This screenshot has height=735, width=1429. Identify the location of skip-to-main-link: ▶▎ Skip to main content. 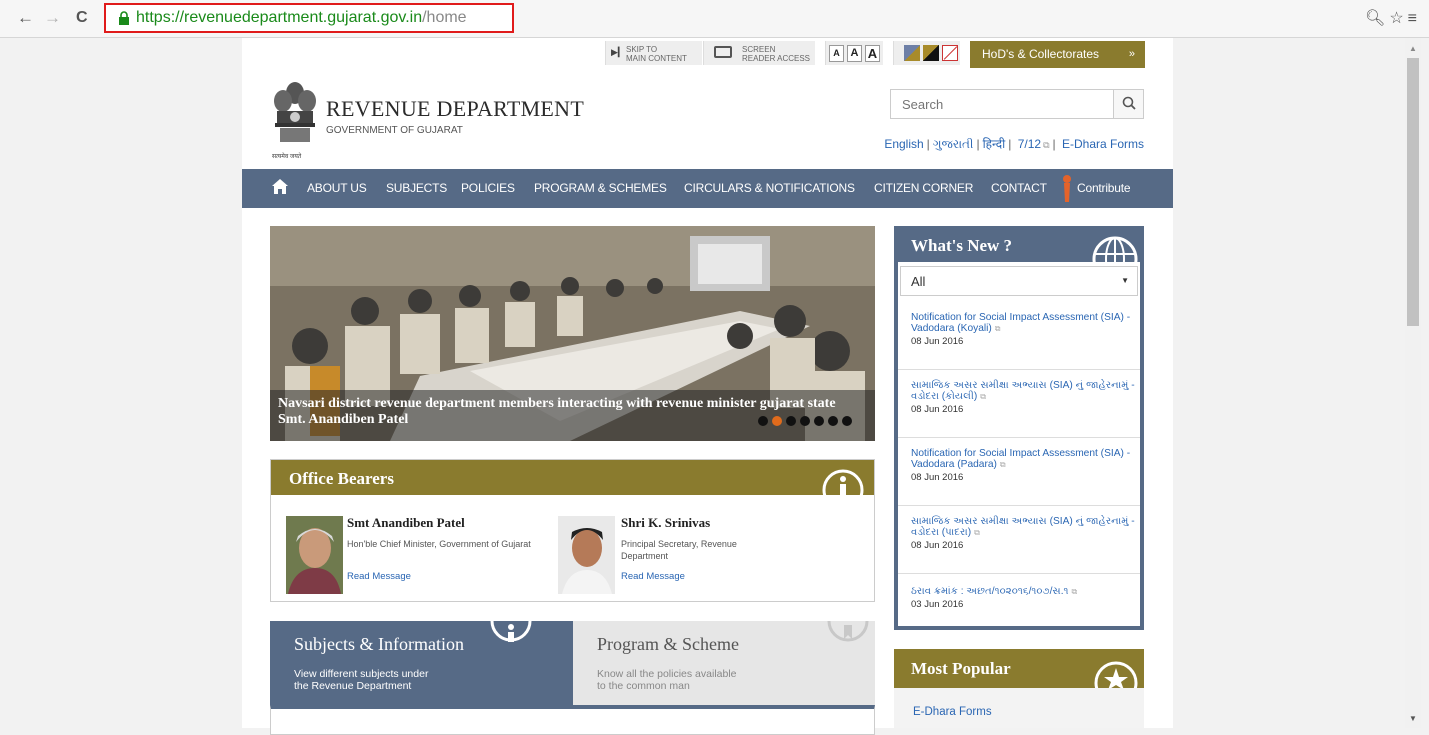
(653, 53).